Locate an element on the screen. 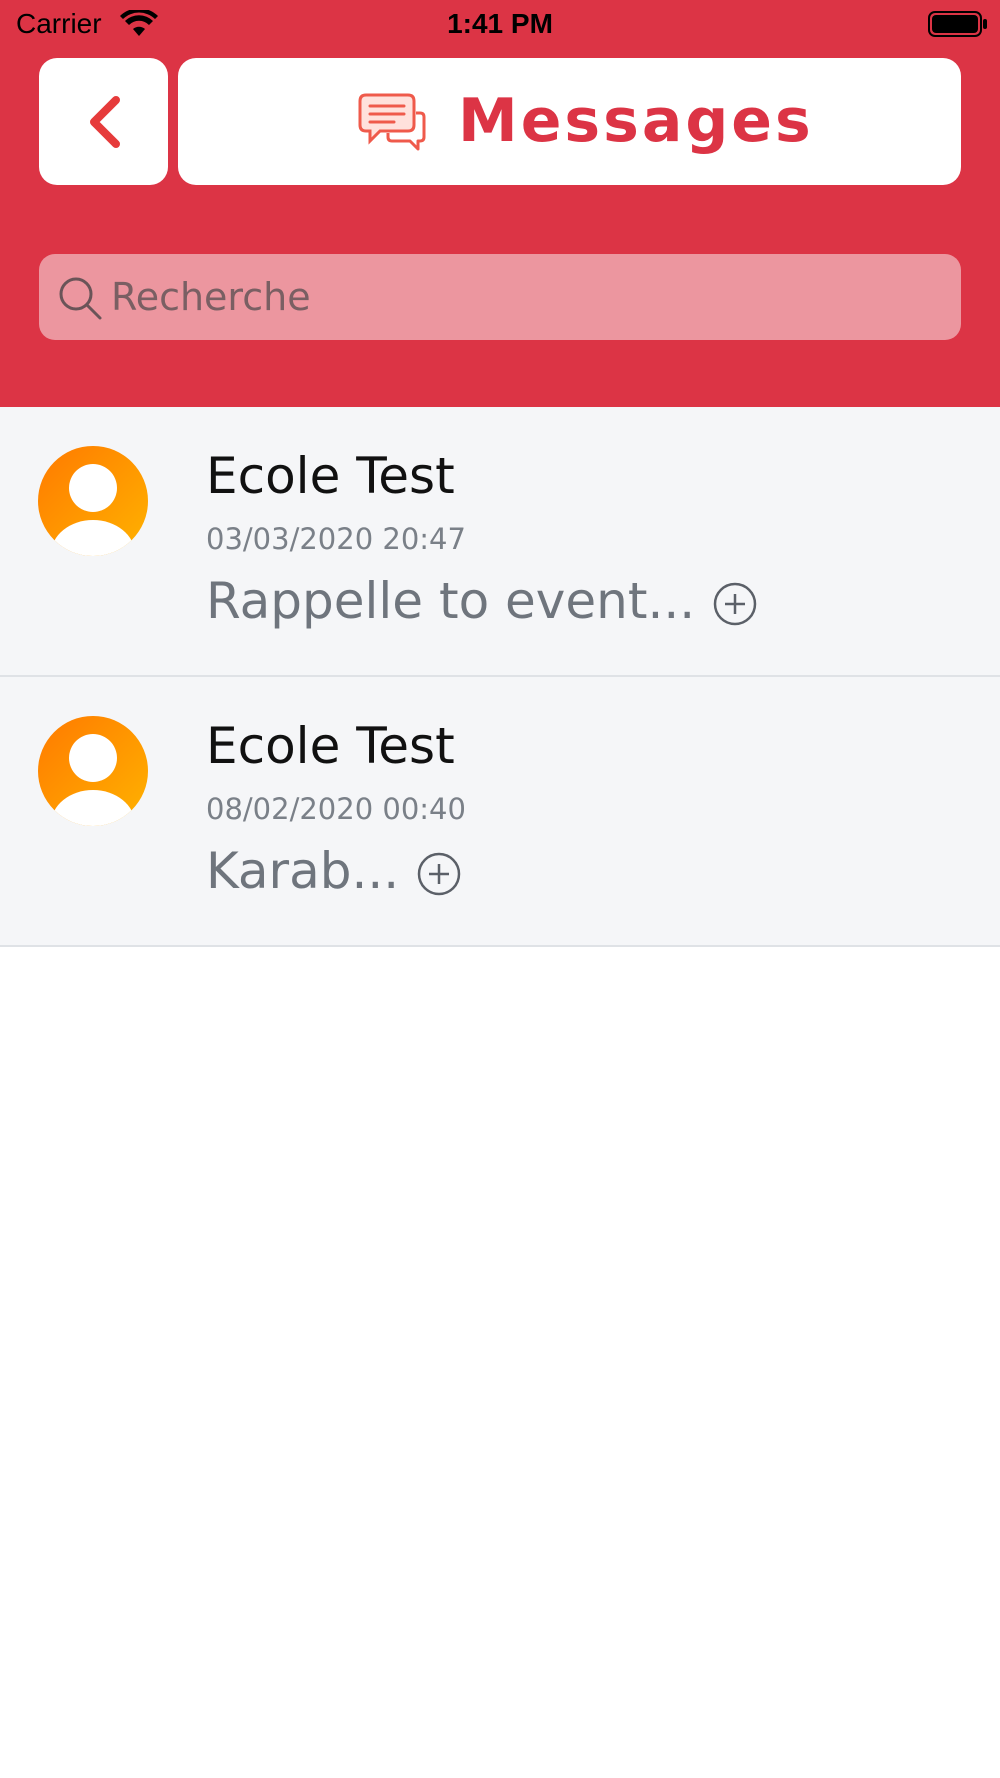 The image size is (1000, 1778). search-bar is located at coordinates (500, 297).